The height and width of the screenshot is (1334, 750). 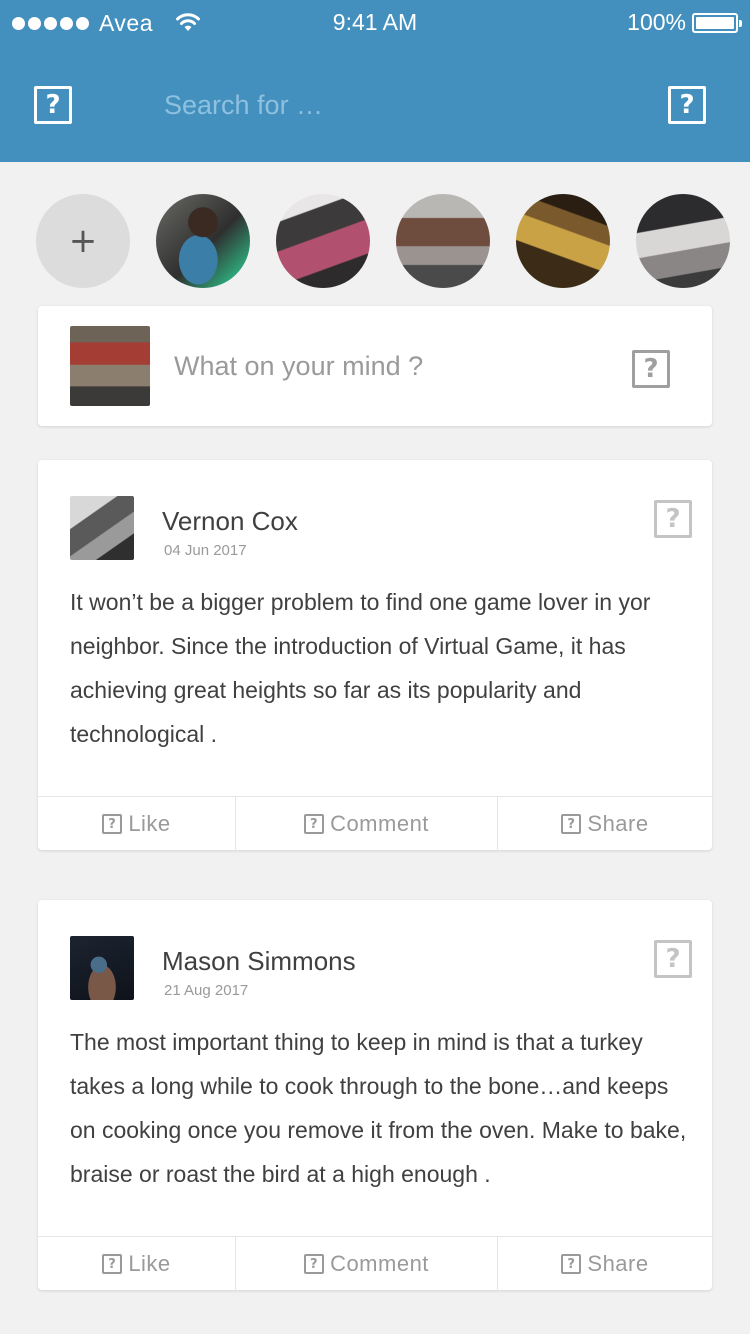 What do you see at coordinates (394, 366) in the screenshot?
I see `status-input` at bounding box center [394, 366].